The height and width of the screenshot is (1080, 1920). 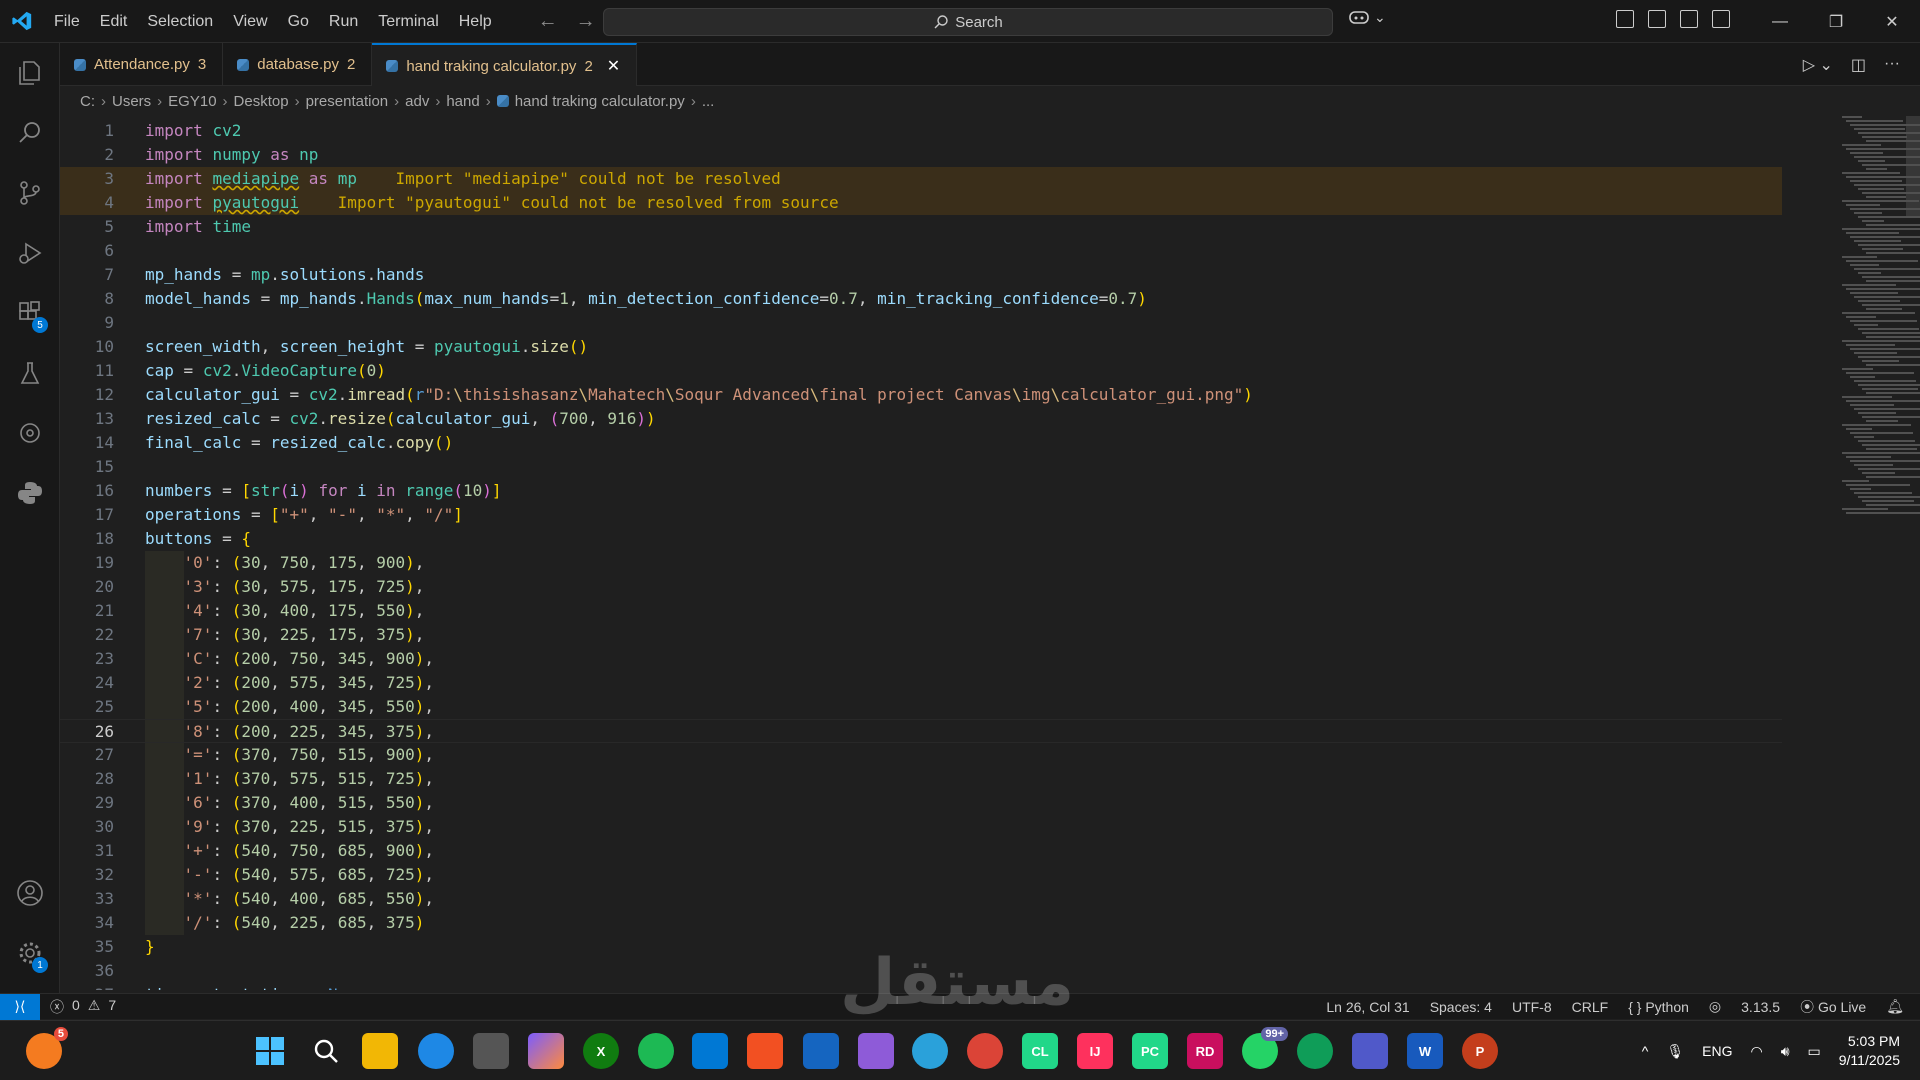 What do you see at coordinates (921, 563) in the screenshot?
I see `code-line: 19 '0': (30, 750, 175, 900),` at bounding box center [921, 563].